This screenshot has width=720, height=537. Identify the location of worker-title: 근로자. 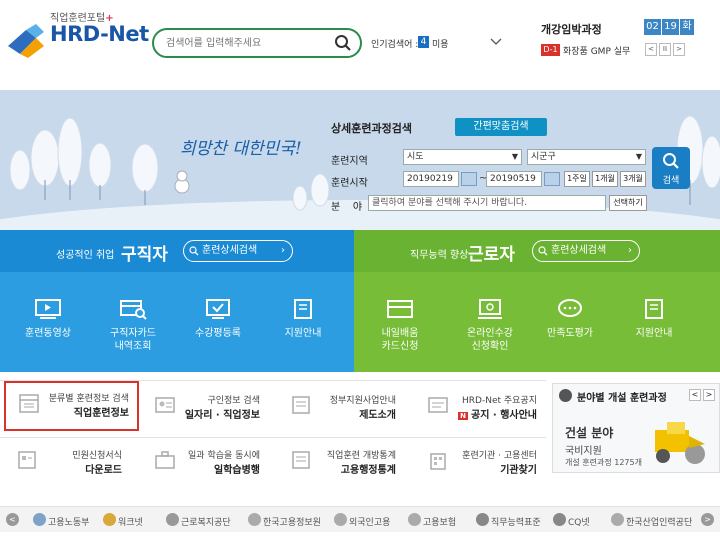
(491, 255).